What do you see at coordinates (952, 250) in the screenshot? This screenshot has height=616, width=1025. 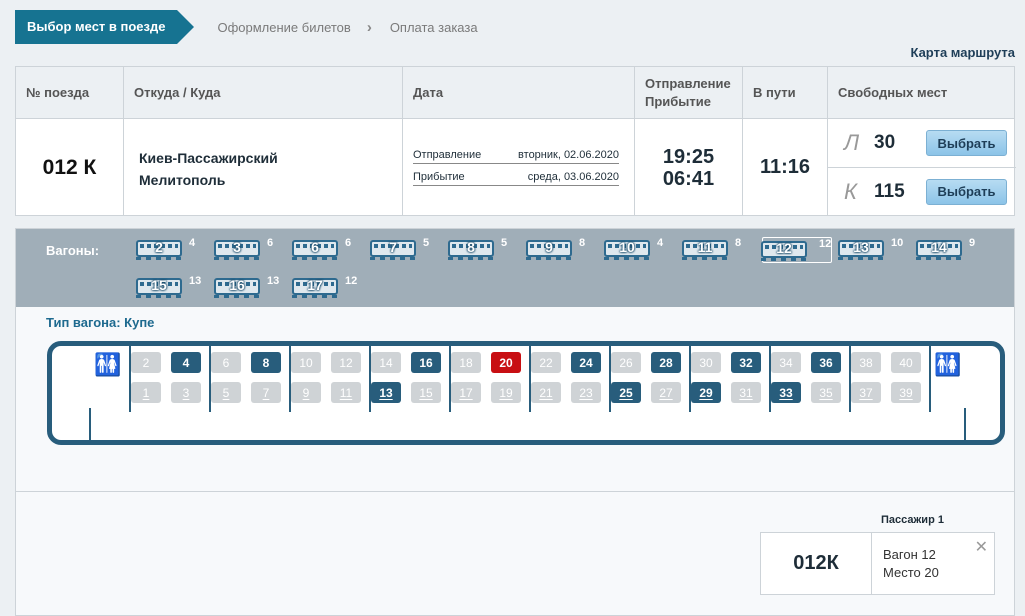 I see `wagon-14: 14 9` at bounding box center [952, 250].